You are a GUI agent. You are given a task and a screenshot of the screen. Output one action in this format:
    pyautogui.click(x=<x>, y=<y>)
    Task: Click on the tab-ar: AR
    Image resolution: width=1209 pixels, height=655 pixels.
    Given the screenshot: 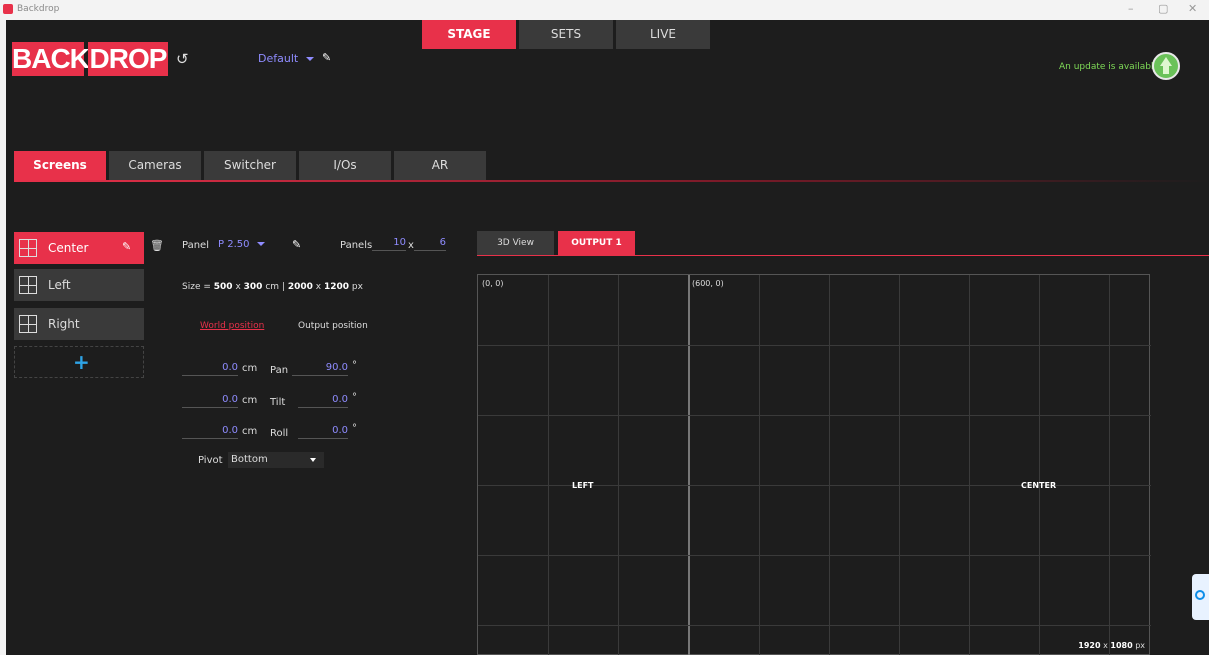 What is the action you would take?
    pyautogui.click(x=440, y=165)
    